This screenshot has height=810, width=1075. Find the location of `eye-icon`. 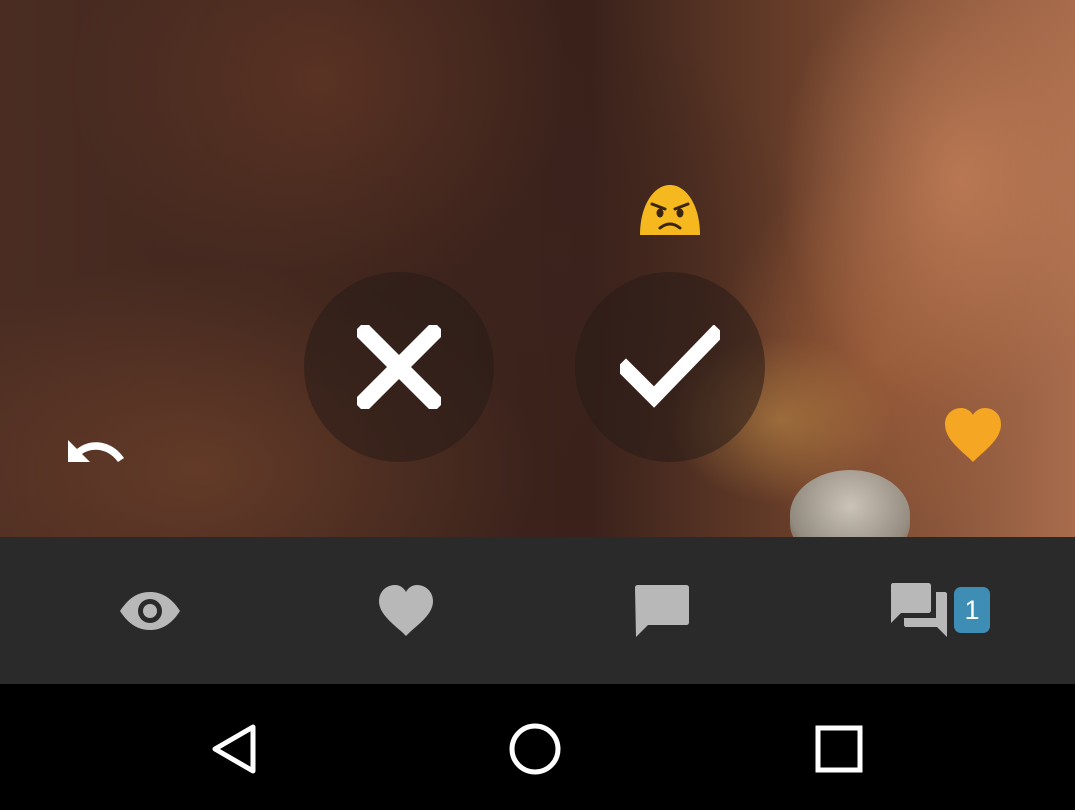

eye-icon is located at coordinates (150, 610).